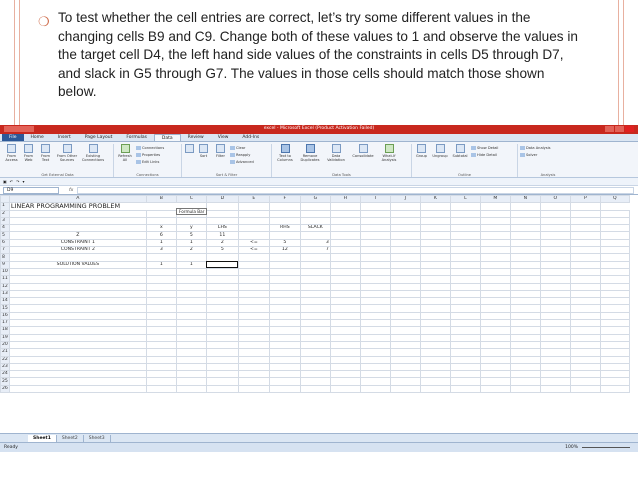 This screenshot has height=478, width=638. What do you see at coordinates (196, 137) in the screenshot?
I see `tab-review: Review` at bounding box center [196, 137].